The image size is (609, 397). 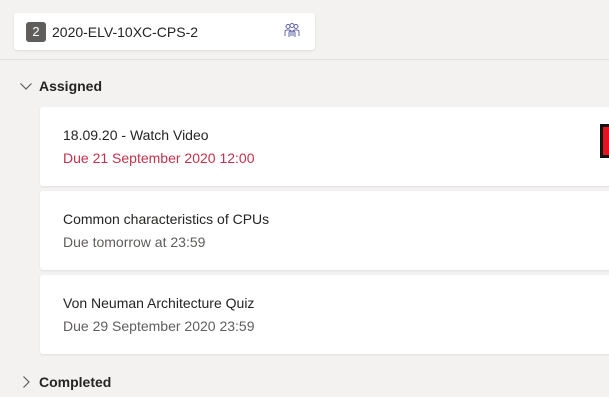 What do you see at coordinates (136, 135) in the screenshot?
I see `assignment-title: 18.09.20 - Watch Video` at bounding box center [136, 135].